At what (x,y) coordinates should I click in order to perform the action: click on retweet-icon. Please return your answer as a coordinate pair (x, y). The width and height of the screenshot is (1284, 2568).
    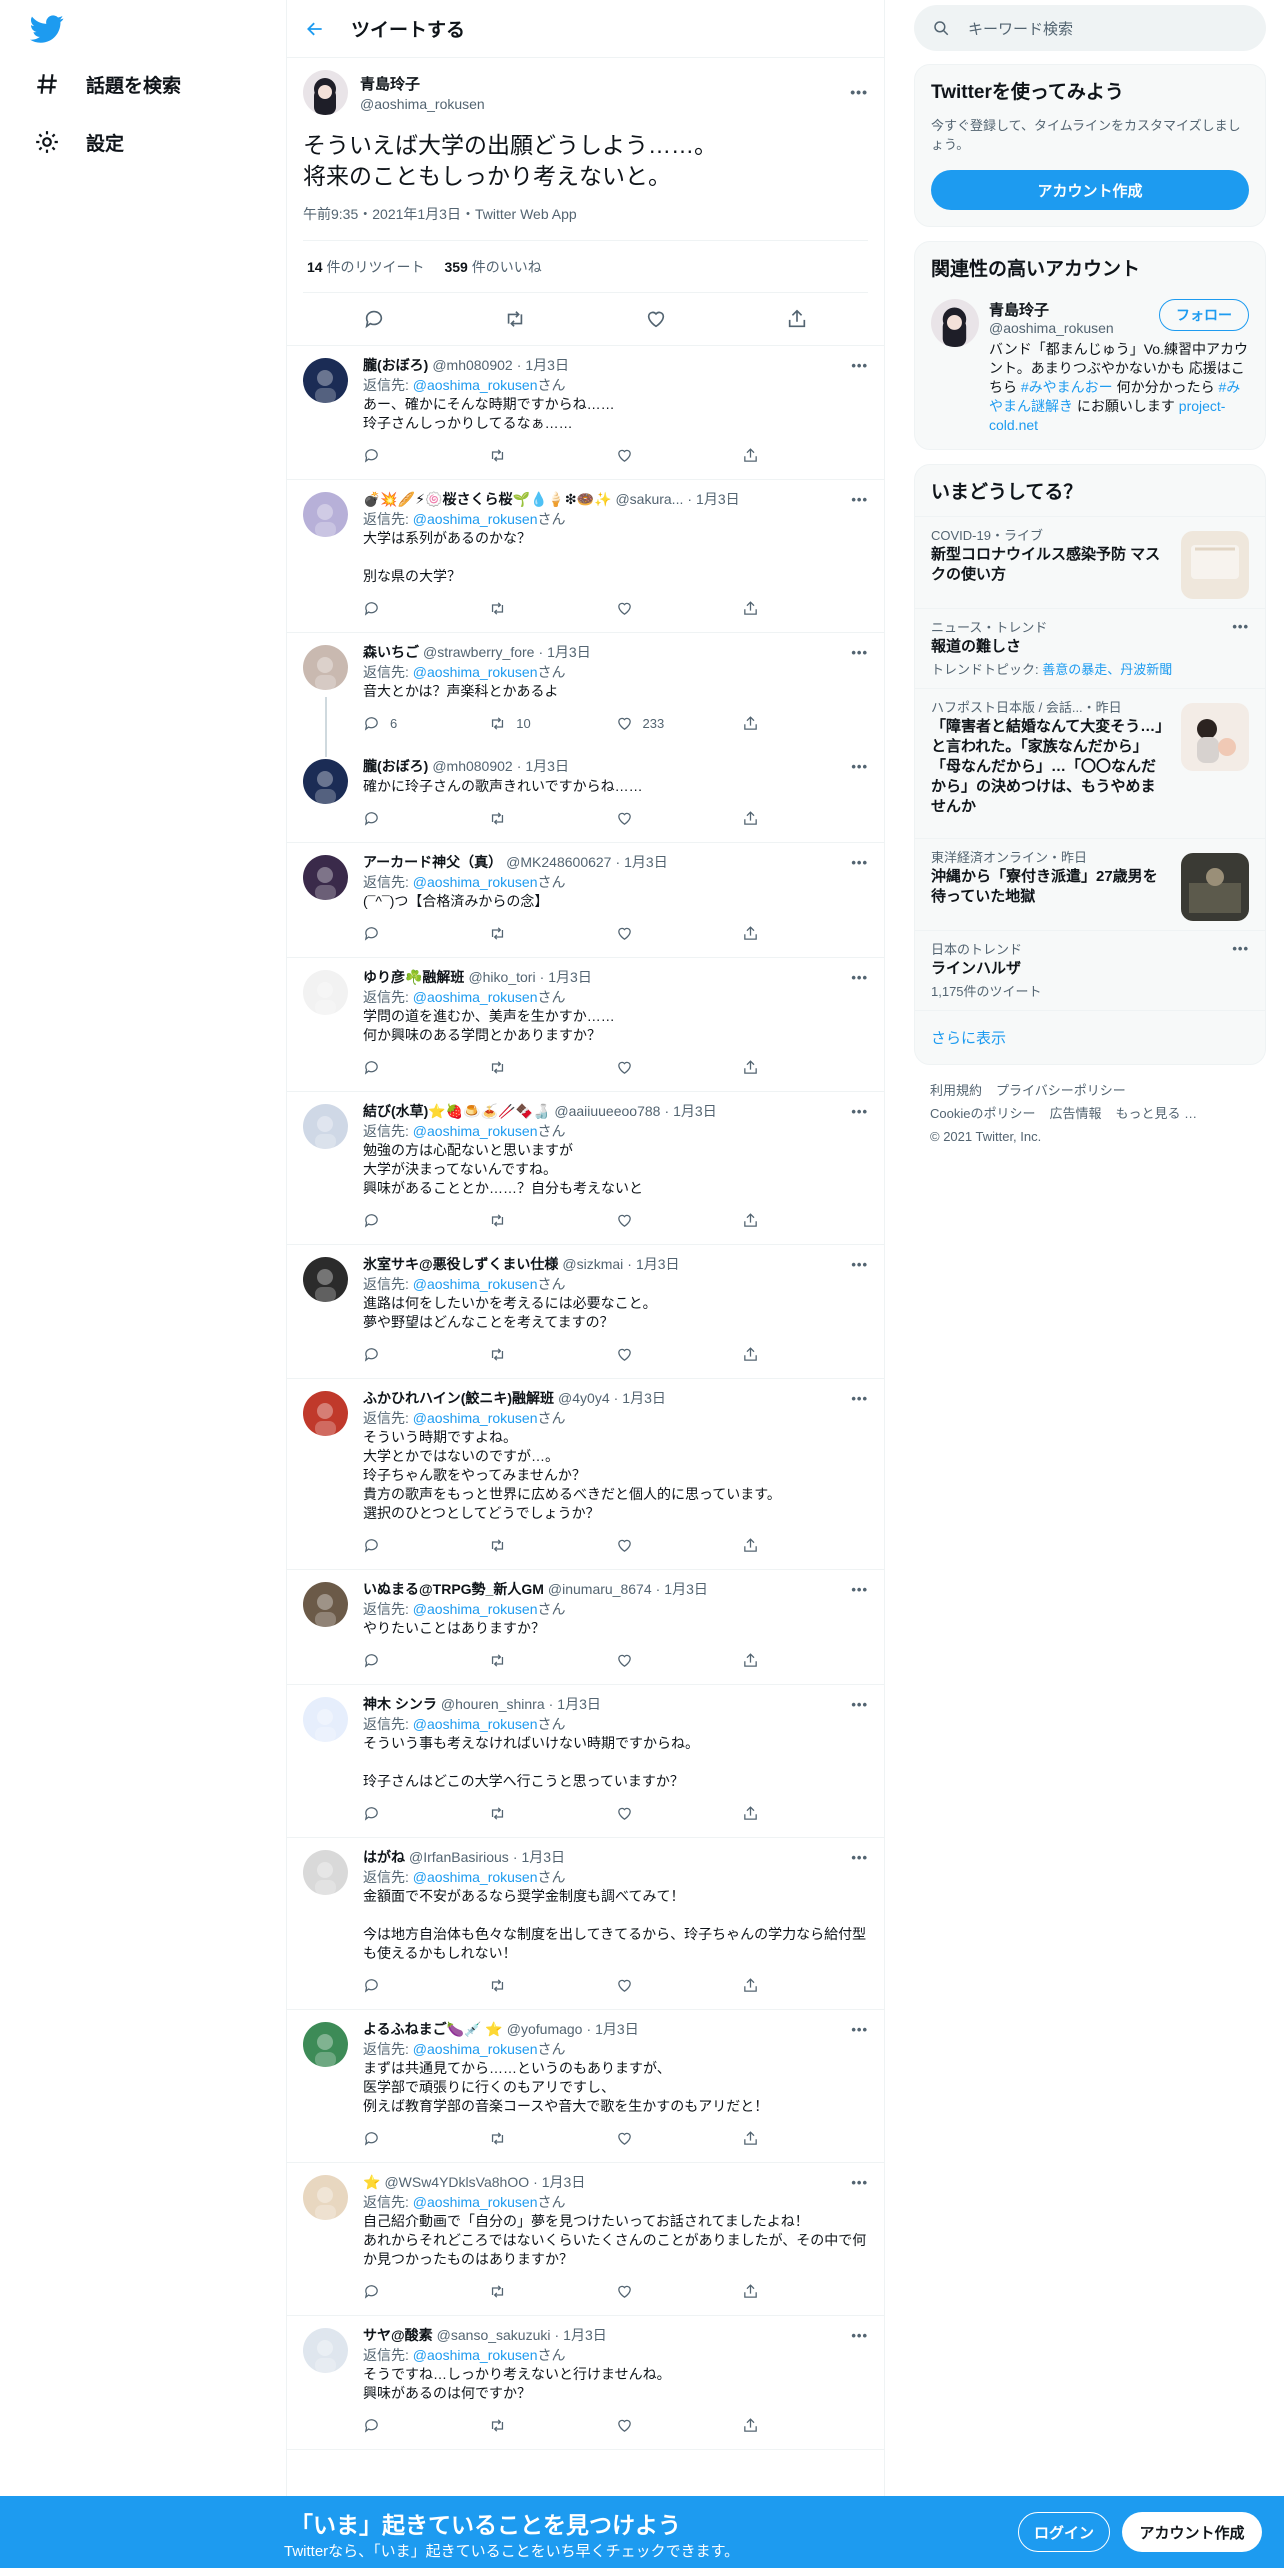
    Looking at the image, I should click on (515, 319).